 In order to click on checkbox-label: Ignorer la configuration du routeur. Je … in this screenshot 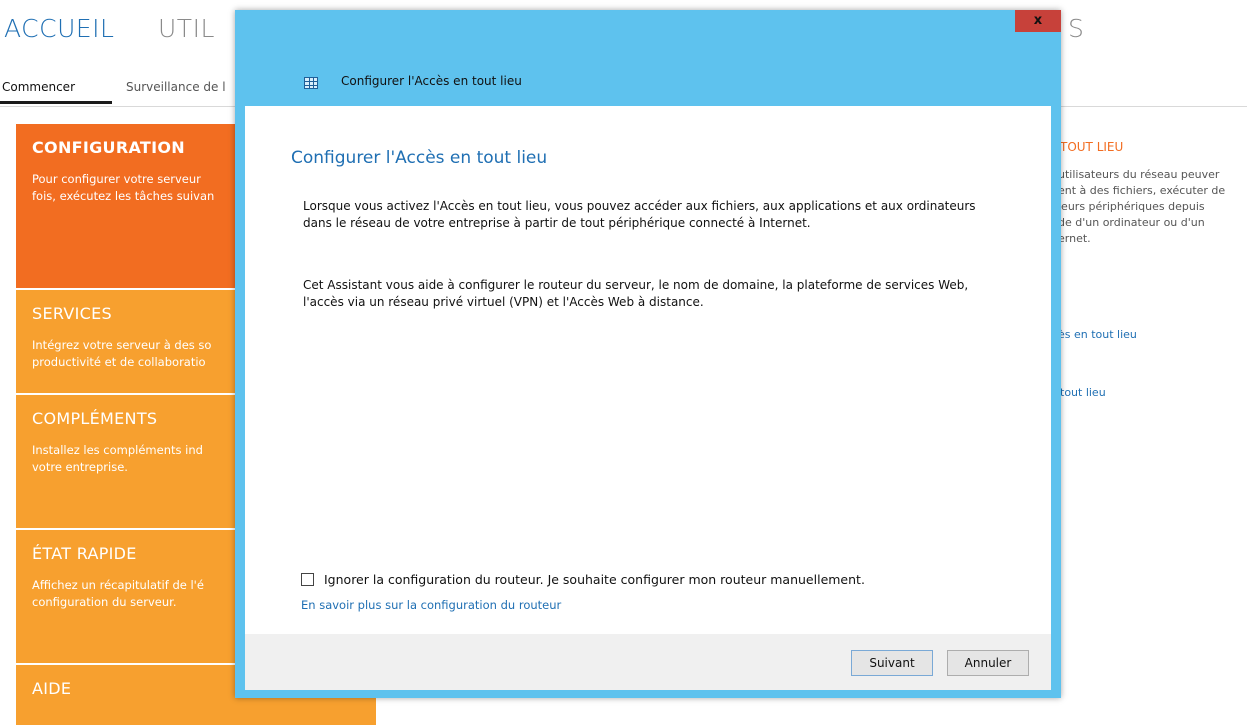, I will do `click(594, 579)`.